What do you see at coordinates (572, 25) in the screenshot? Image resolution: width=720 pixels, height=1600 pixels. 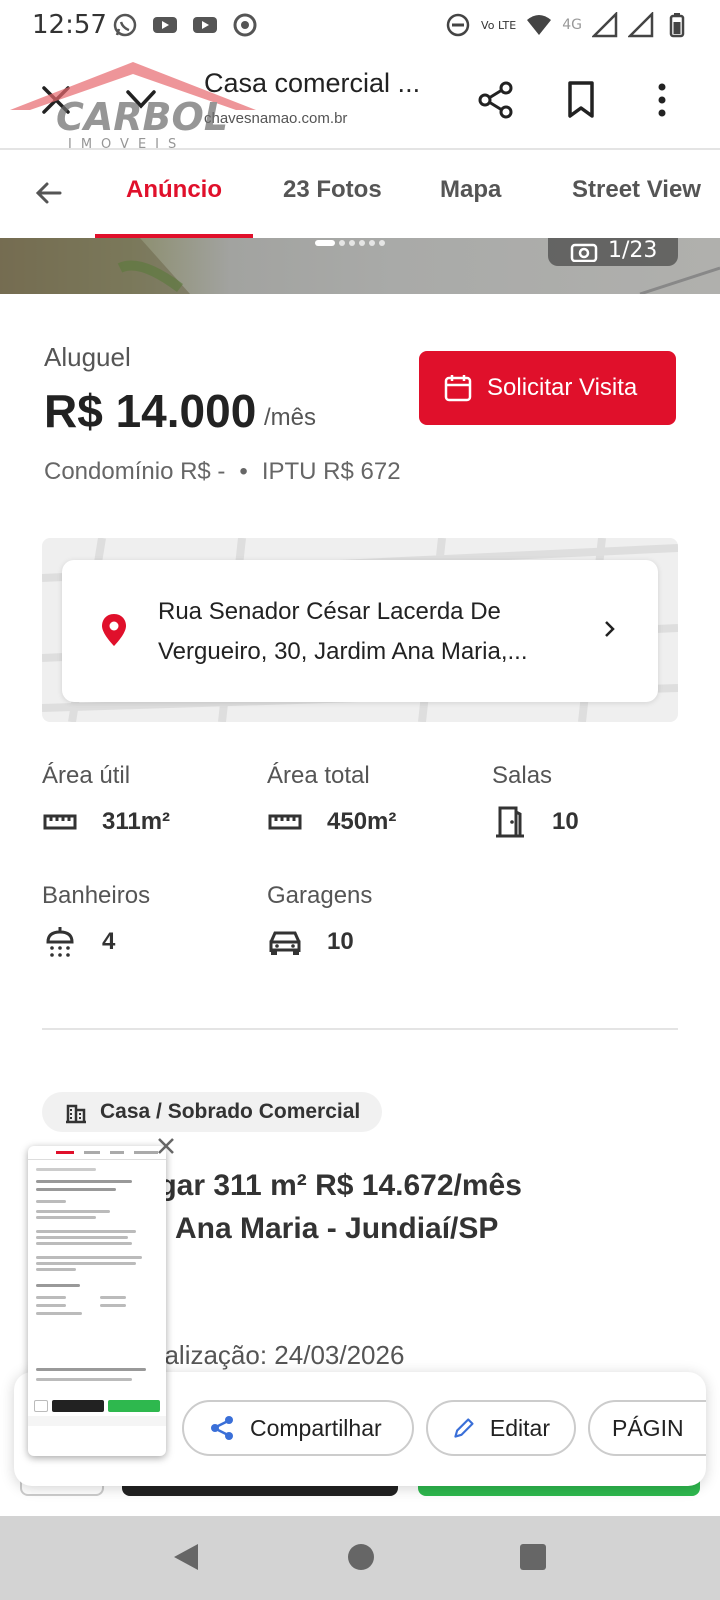 I see `network-type: 4G` at bounding box center [572, 25].